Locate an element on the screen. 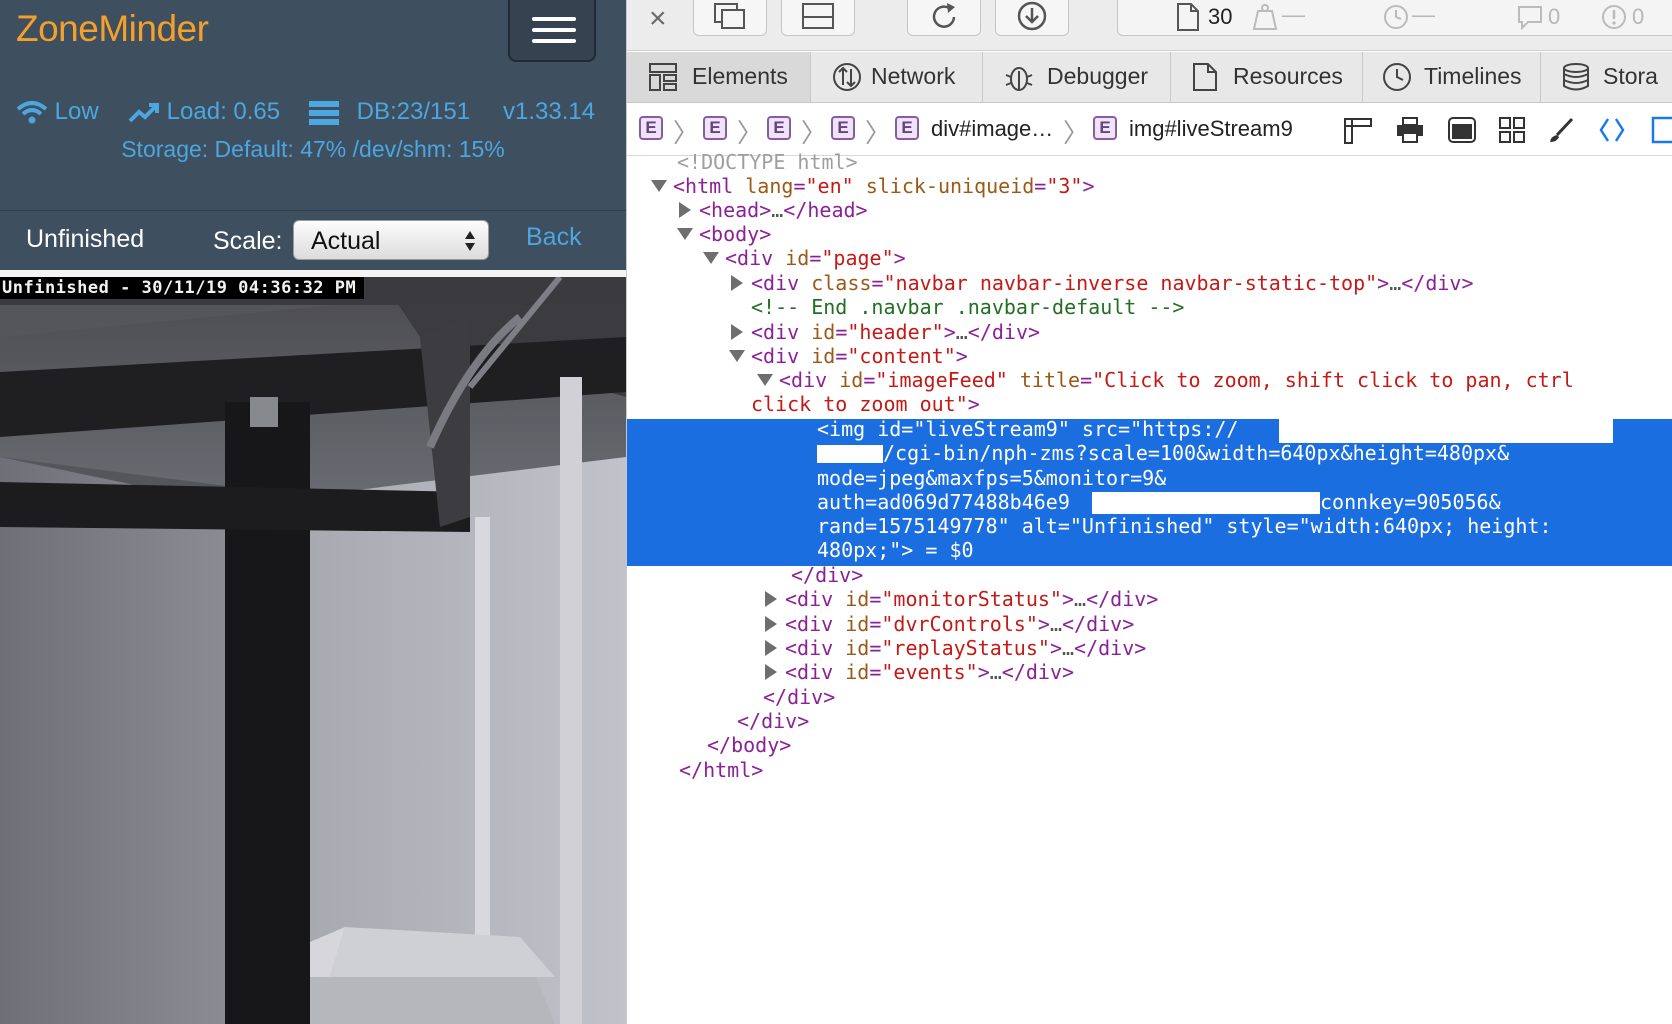  dom-close-div-imagefeed: </div> is located at coordinates (827, 575).